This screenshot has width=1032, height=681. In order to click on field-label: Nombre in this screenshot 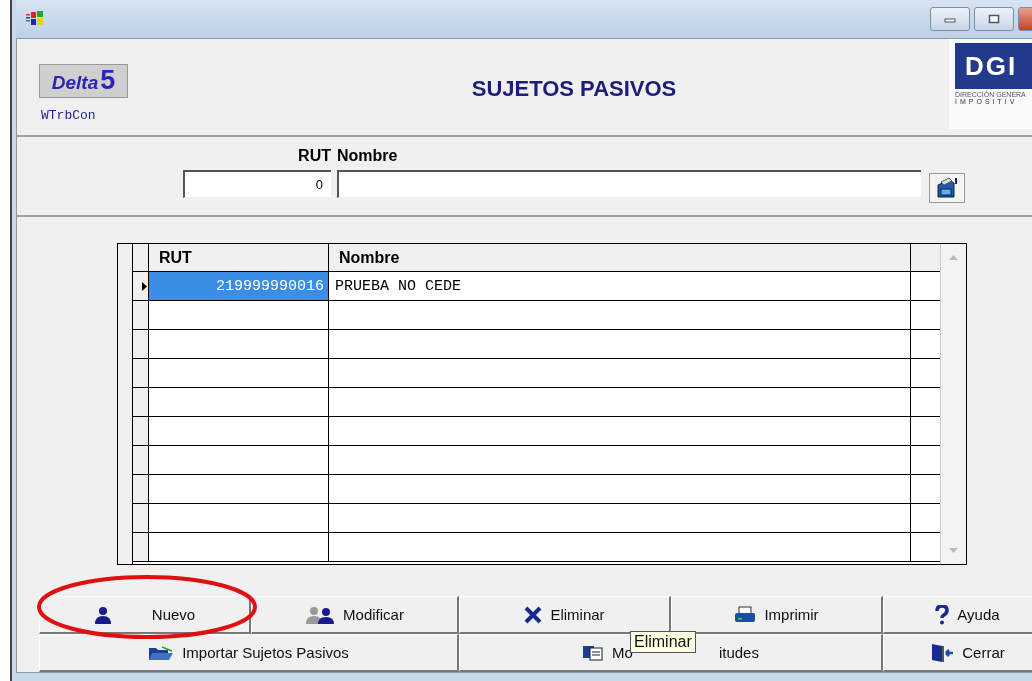, I will do `click(368, 156)`.